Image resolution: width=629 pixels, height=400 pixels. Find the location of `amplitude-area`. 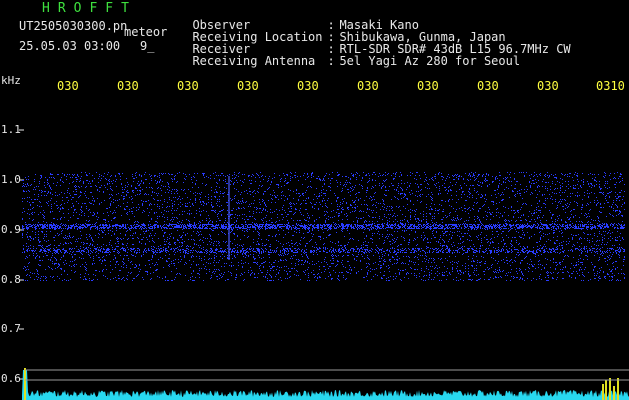

amplitude-area is located at coordinates (325, 385).